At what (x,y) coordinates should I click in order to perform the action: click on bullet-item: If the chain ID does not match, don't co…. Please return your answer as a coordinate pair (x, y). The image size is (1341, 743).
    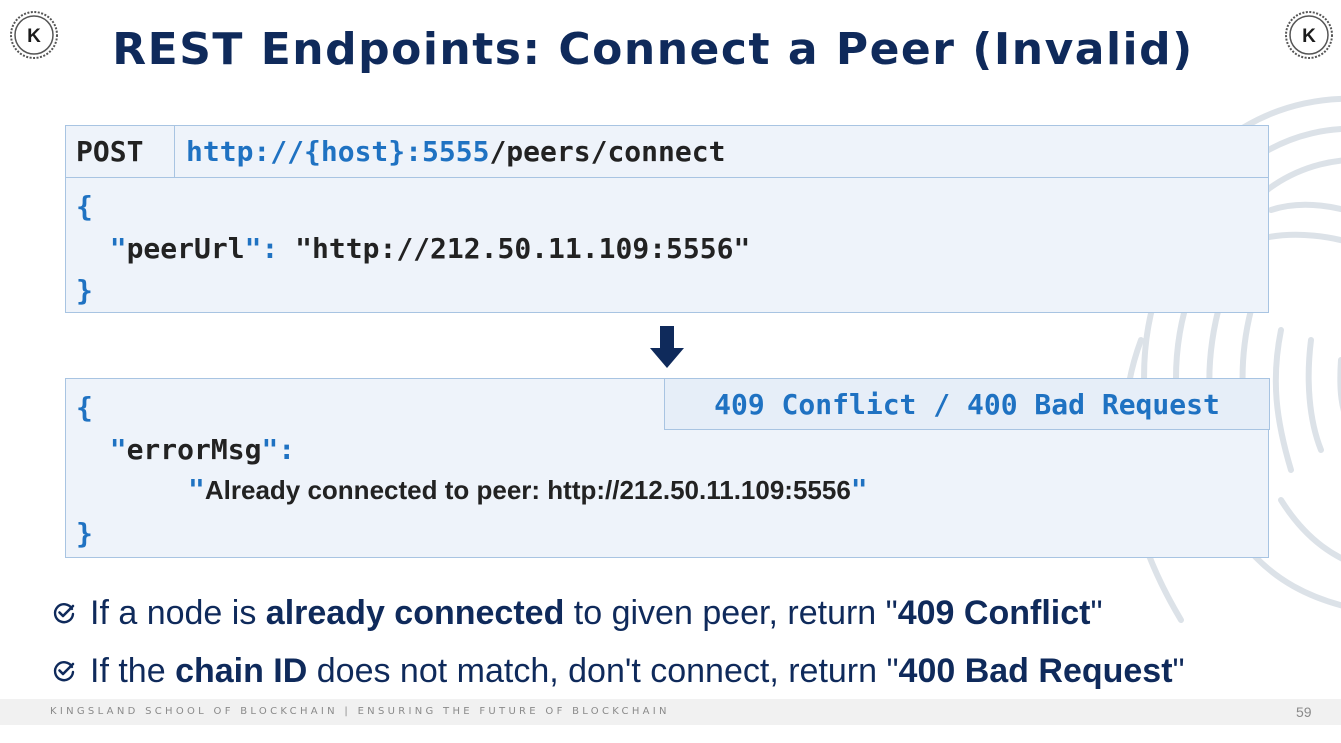
    Looking at the image, I should click on (618, 671).